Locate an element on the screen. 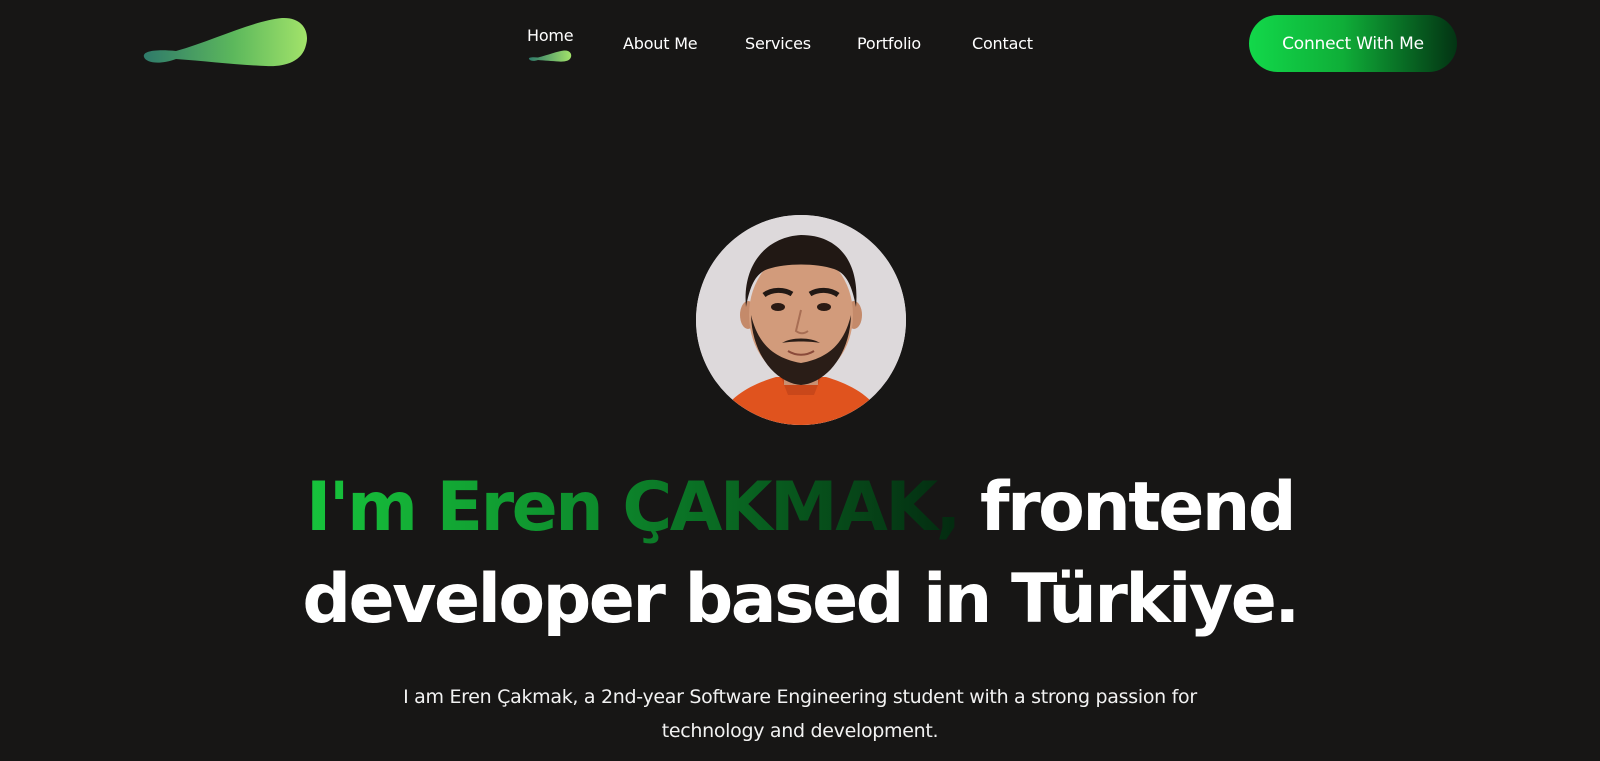  profile-photo-icon is located at coordinates (801, 320).